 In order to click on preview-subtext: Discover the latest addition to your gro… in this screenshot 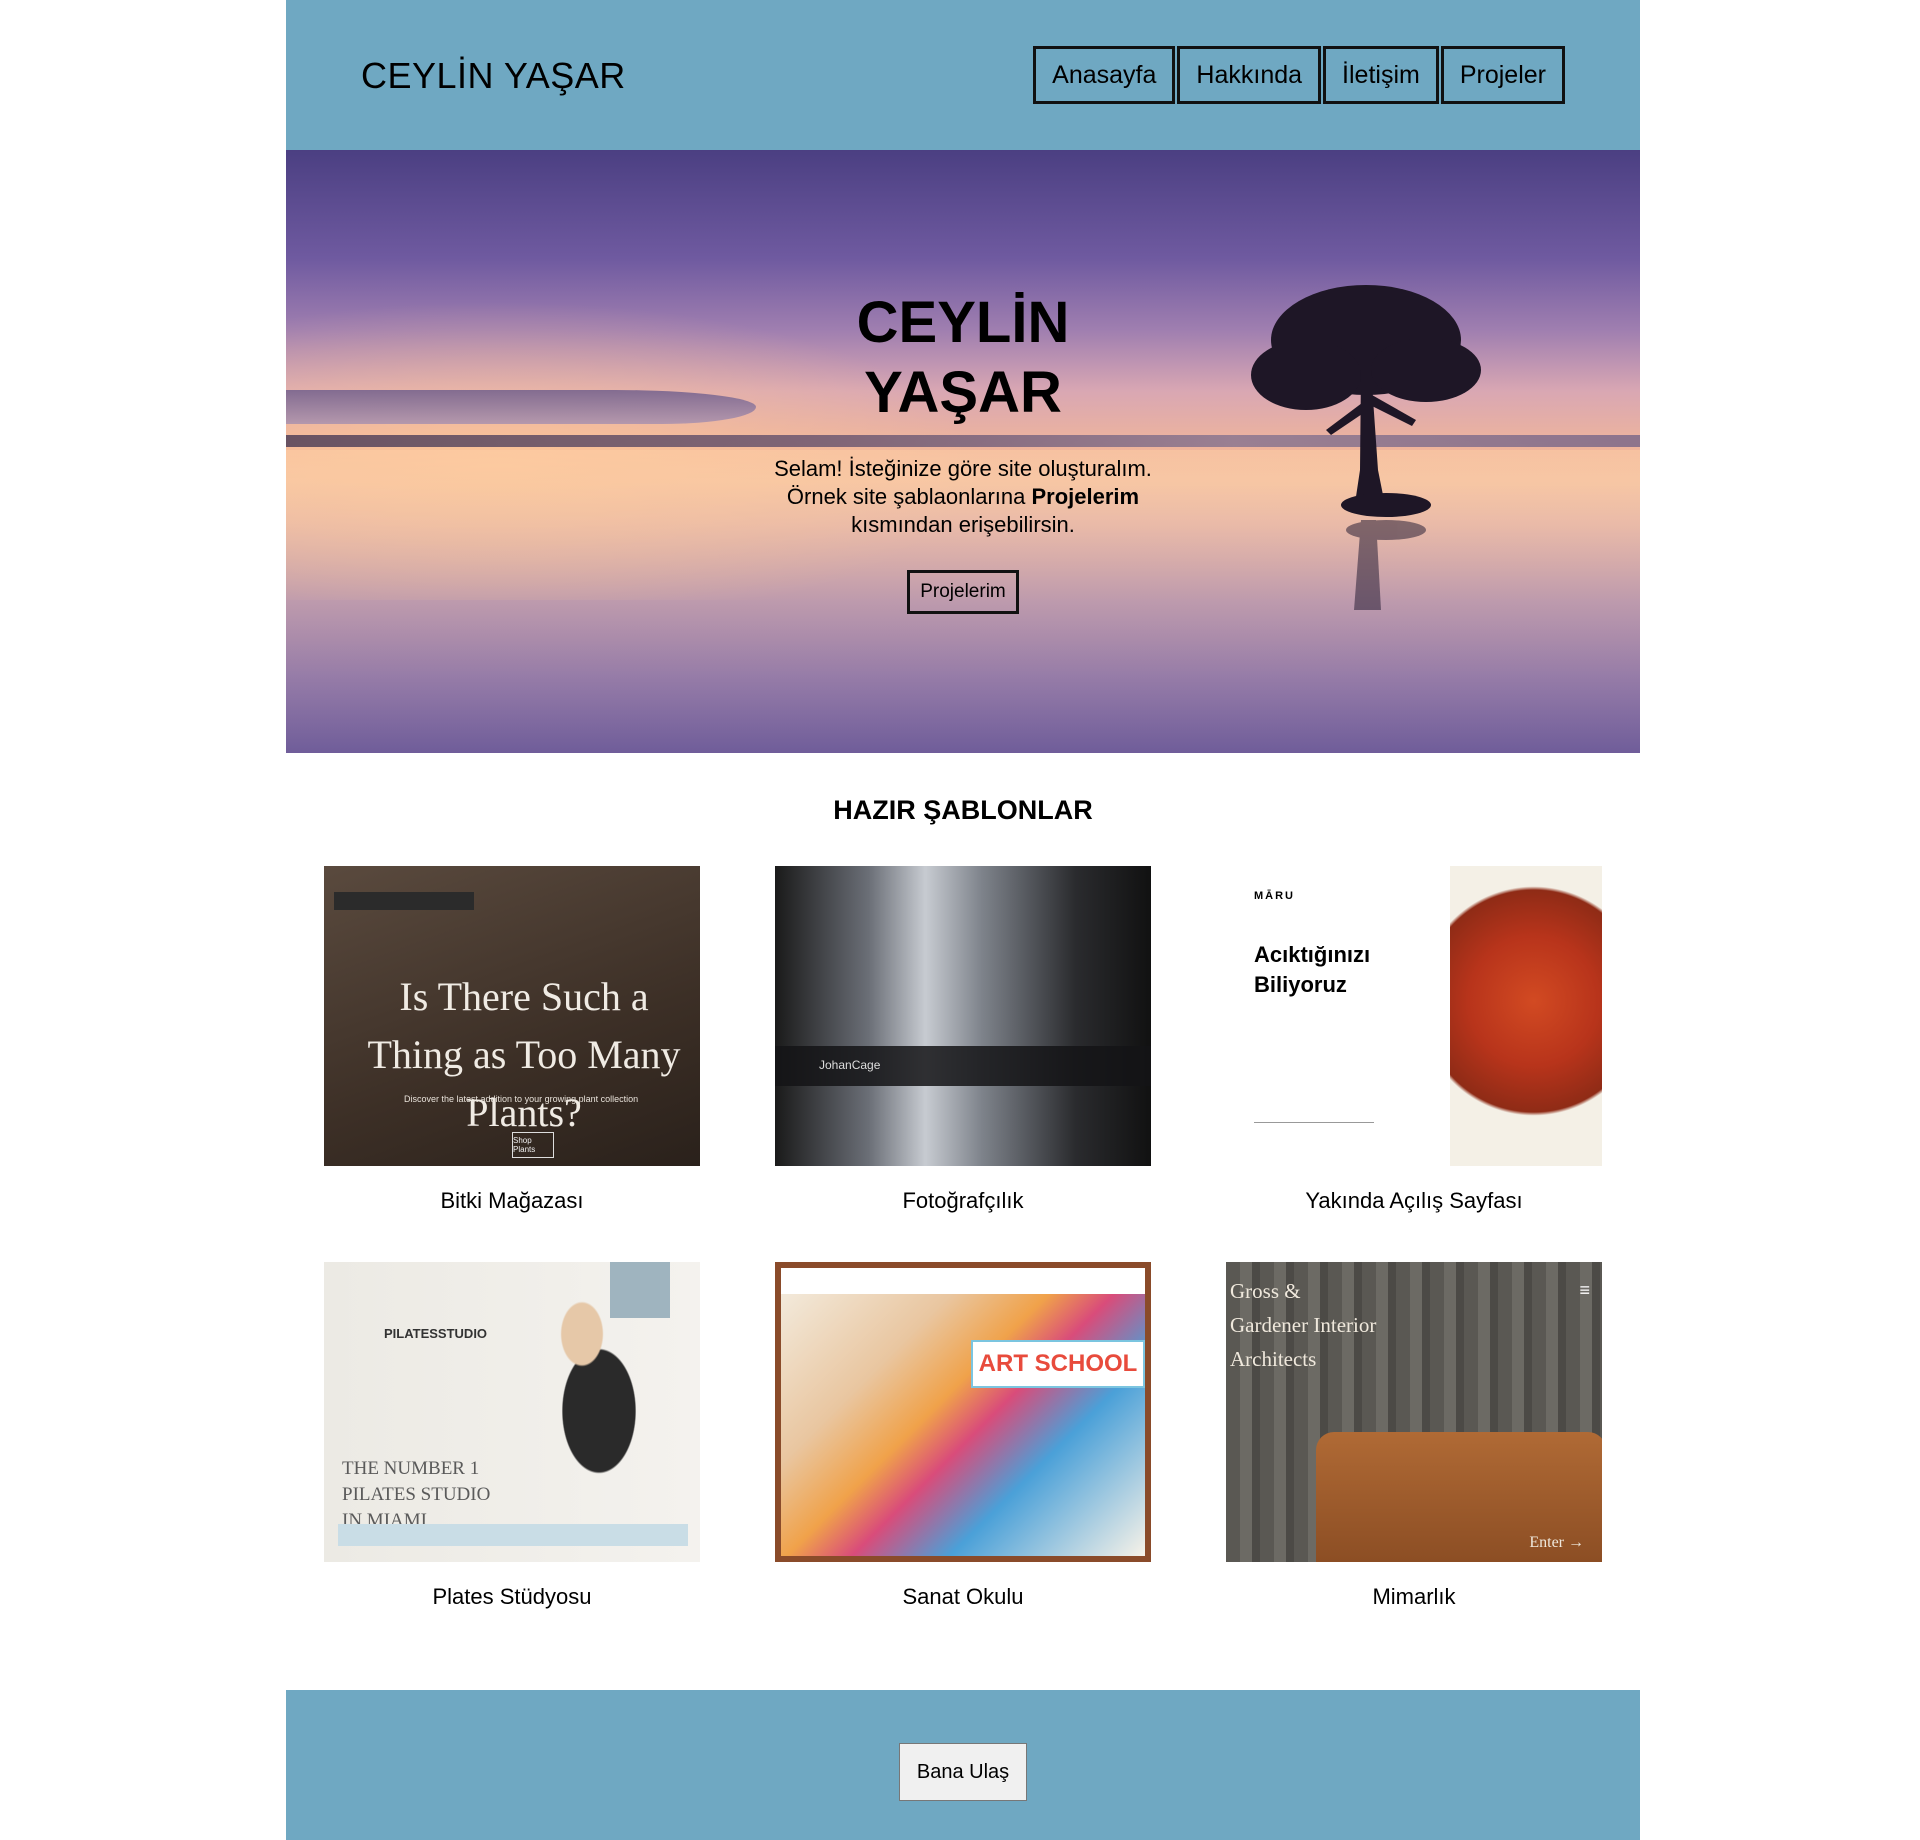, I will do `click(521, 1099)`.